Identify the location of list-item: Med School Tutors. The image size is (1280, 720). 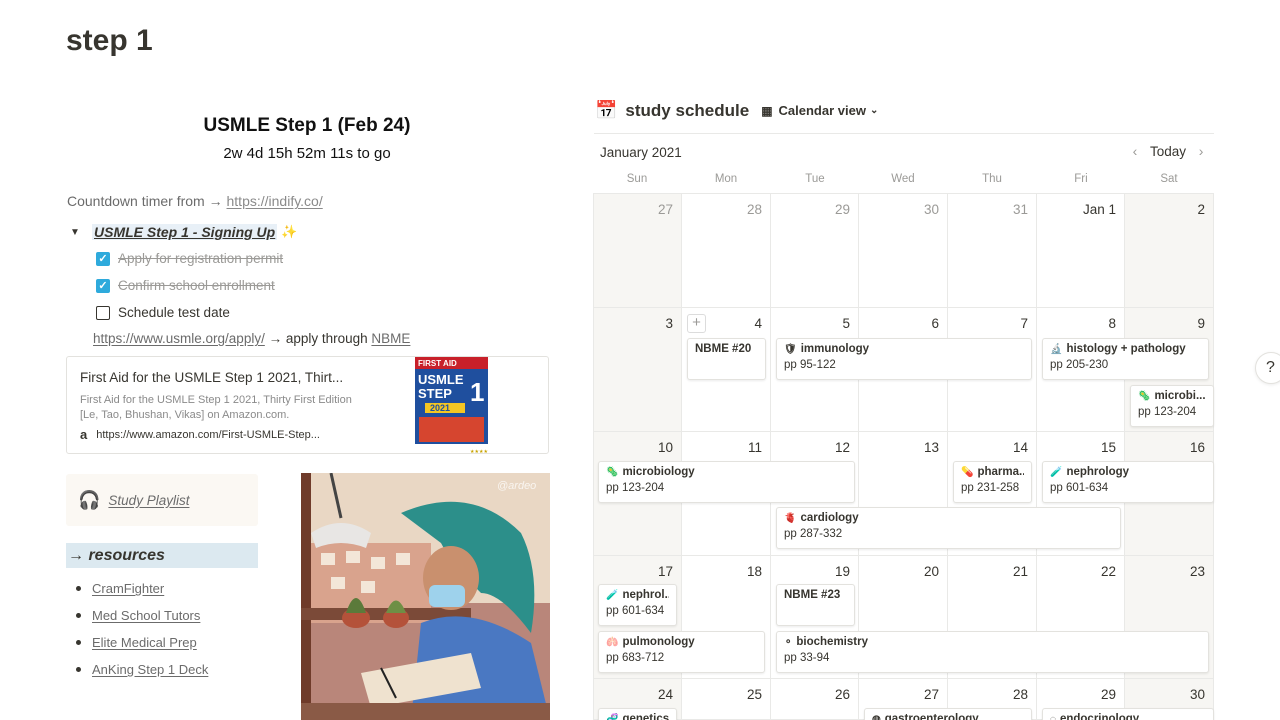
(142, 615).